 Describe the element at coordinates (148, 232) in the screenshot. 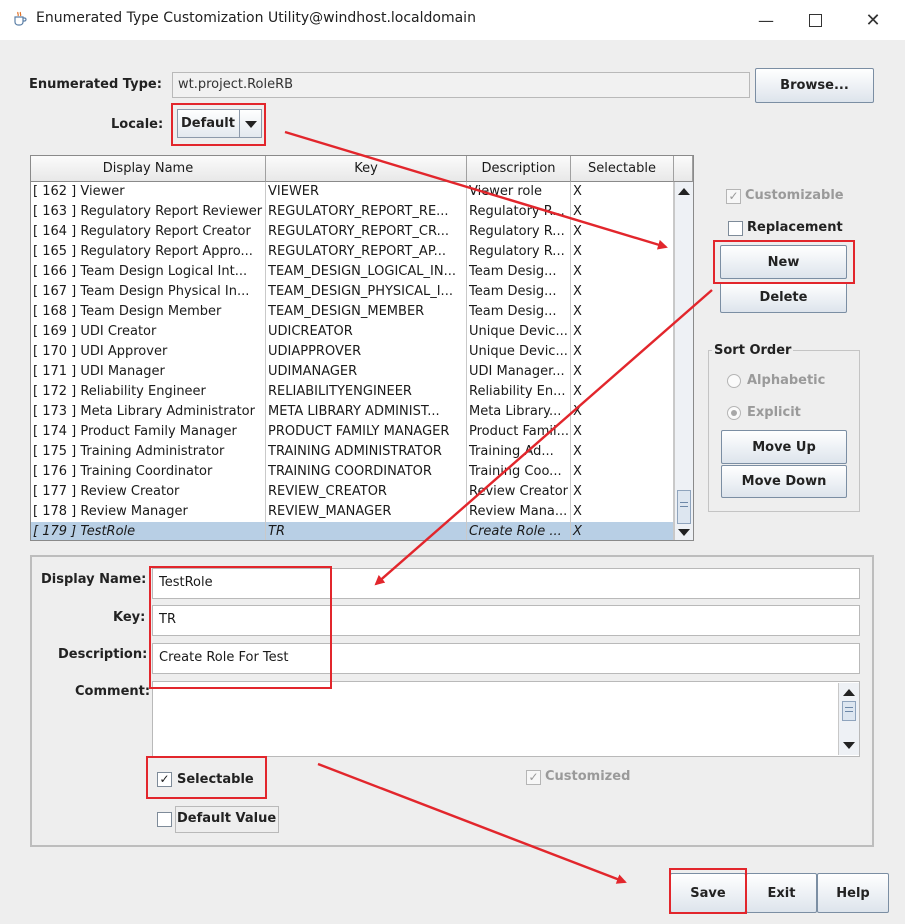

I see `row-display-name: [ 164 ] Regulatory Report Creator` at that location.